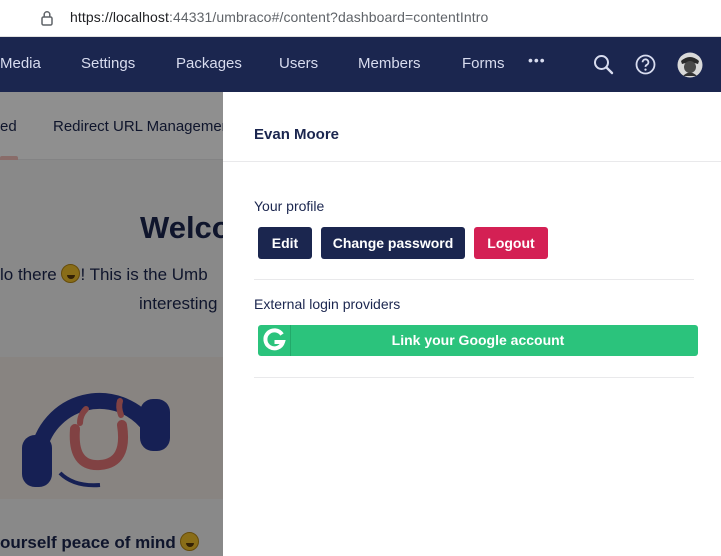  Describe the element at coordinates (289, 206) in the screenshot. I see `your-profile-label: Your profile` at that location.